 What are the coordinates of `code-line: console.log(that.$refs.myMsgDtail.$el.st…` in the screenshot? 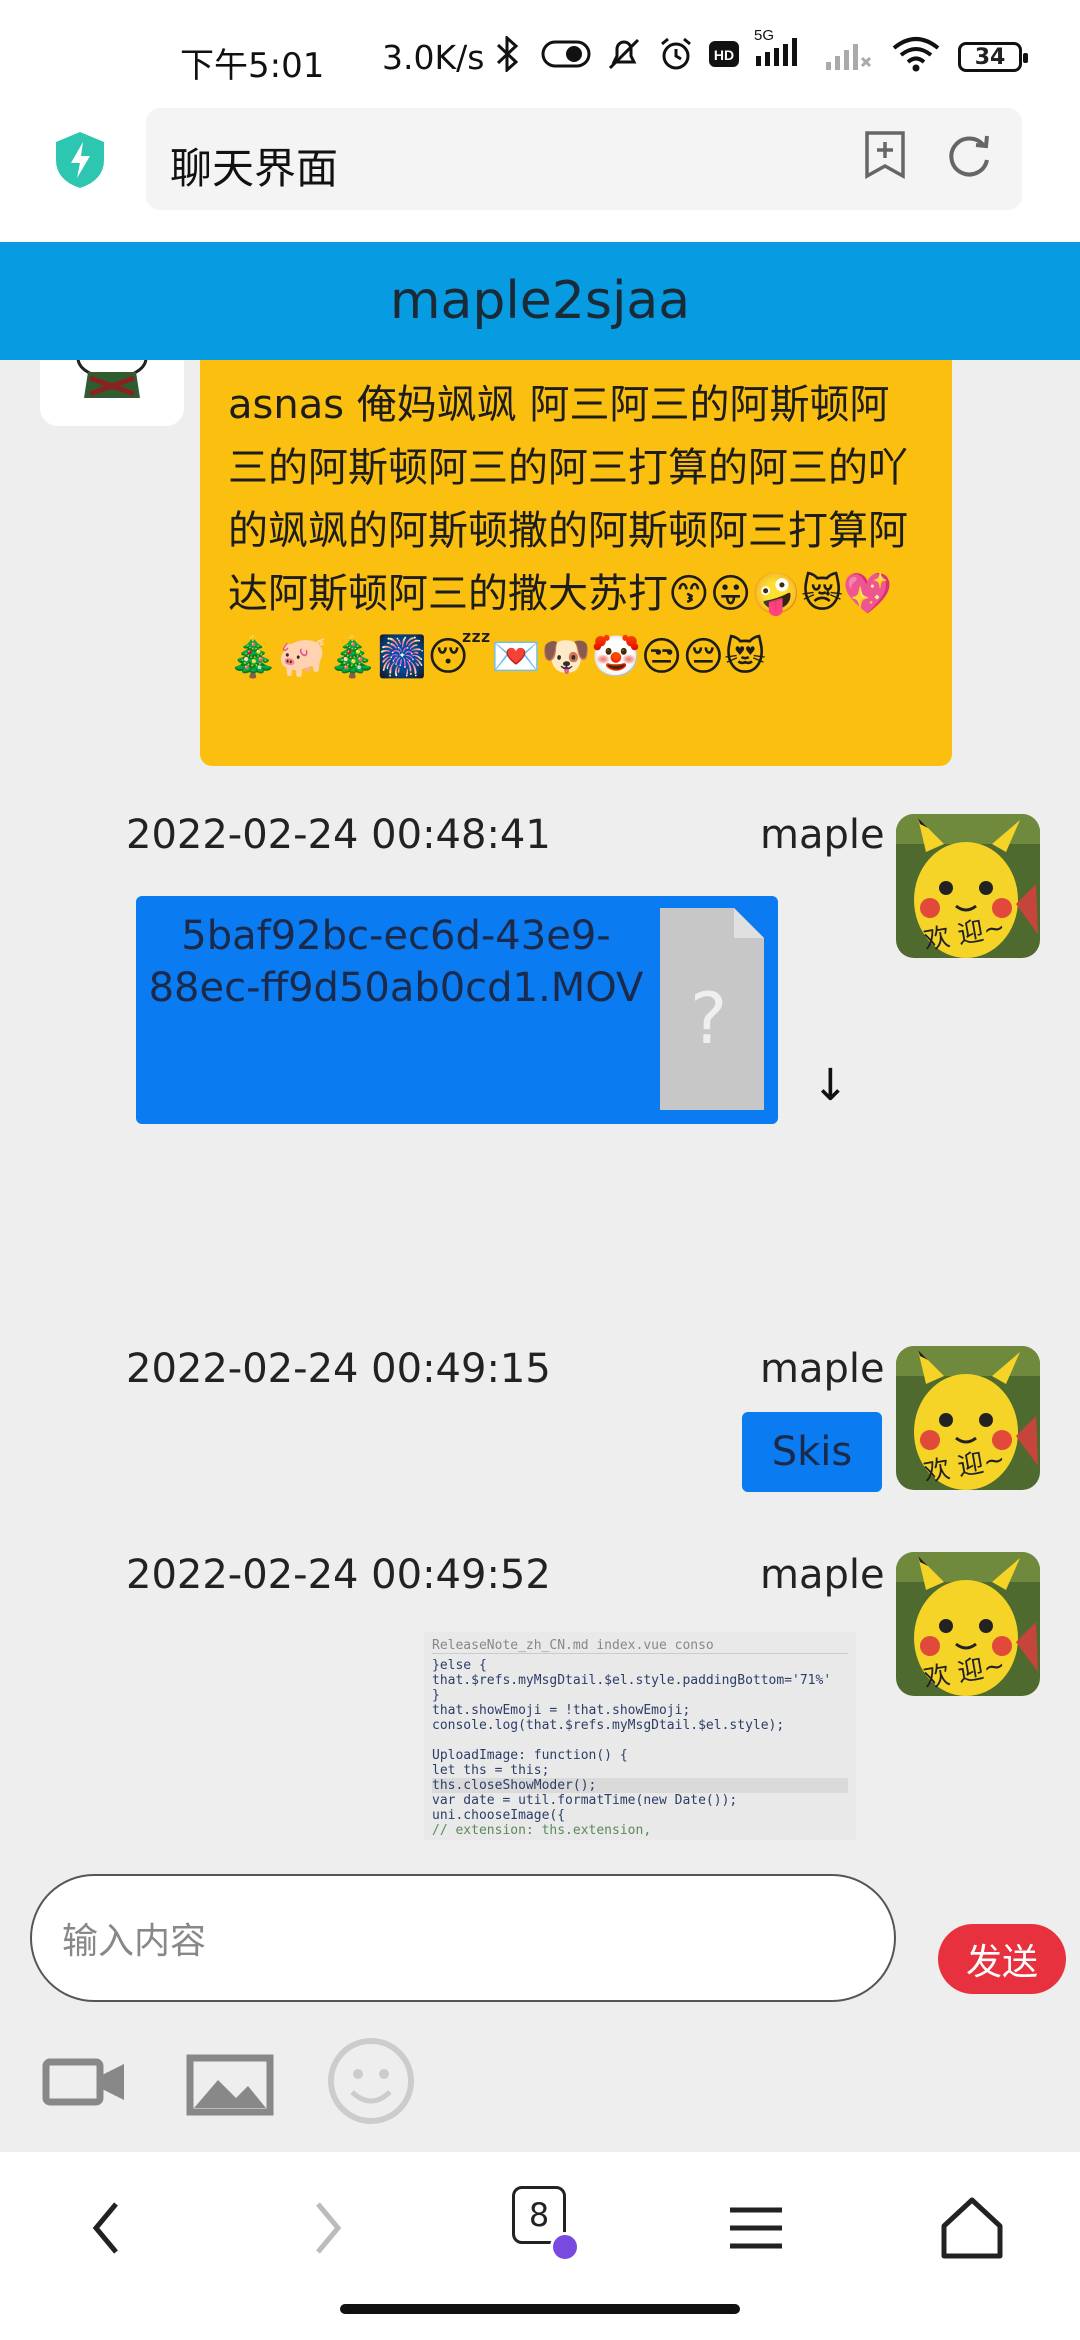 It's located at (608, 1725).